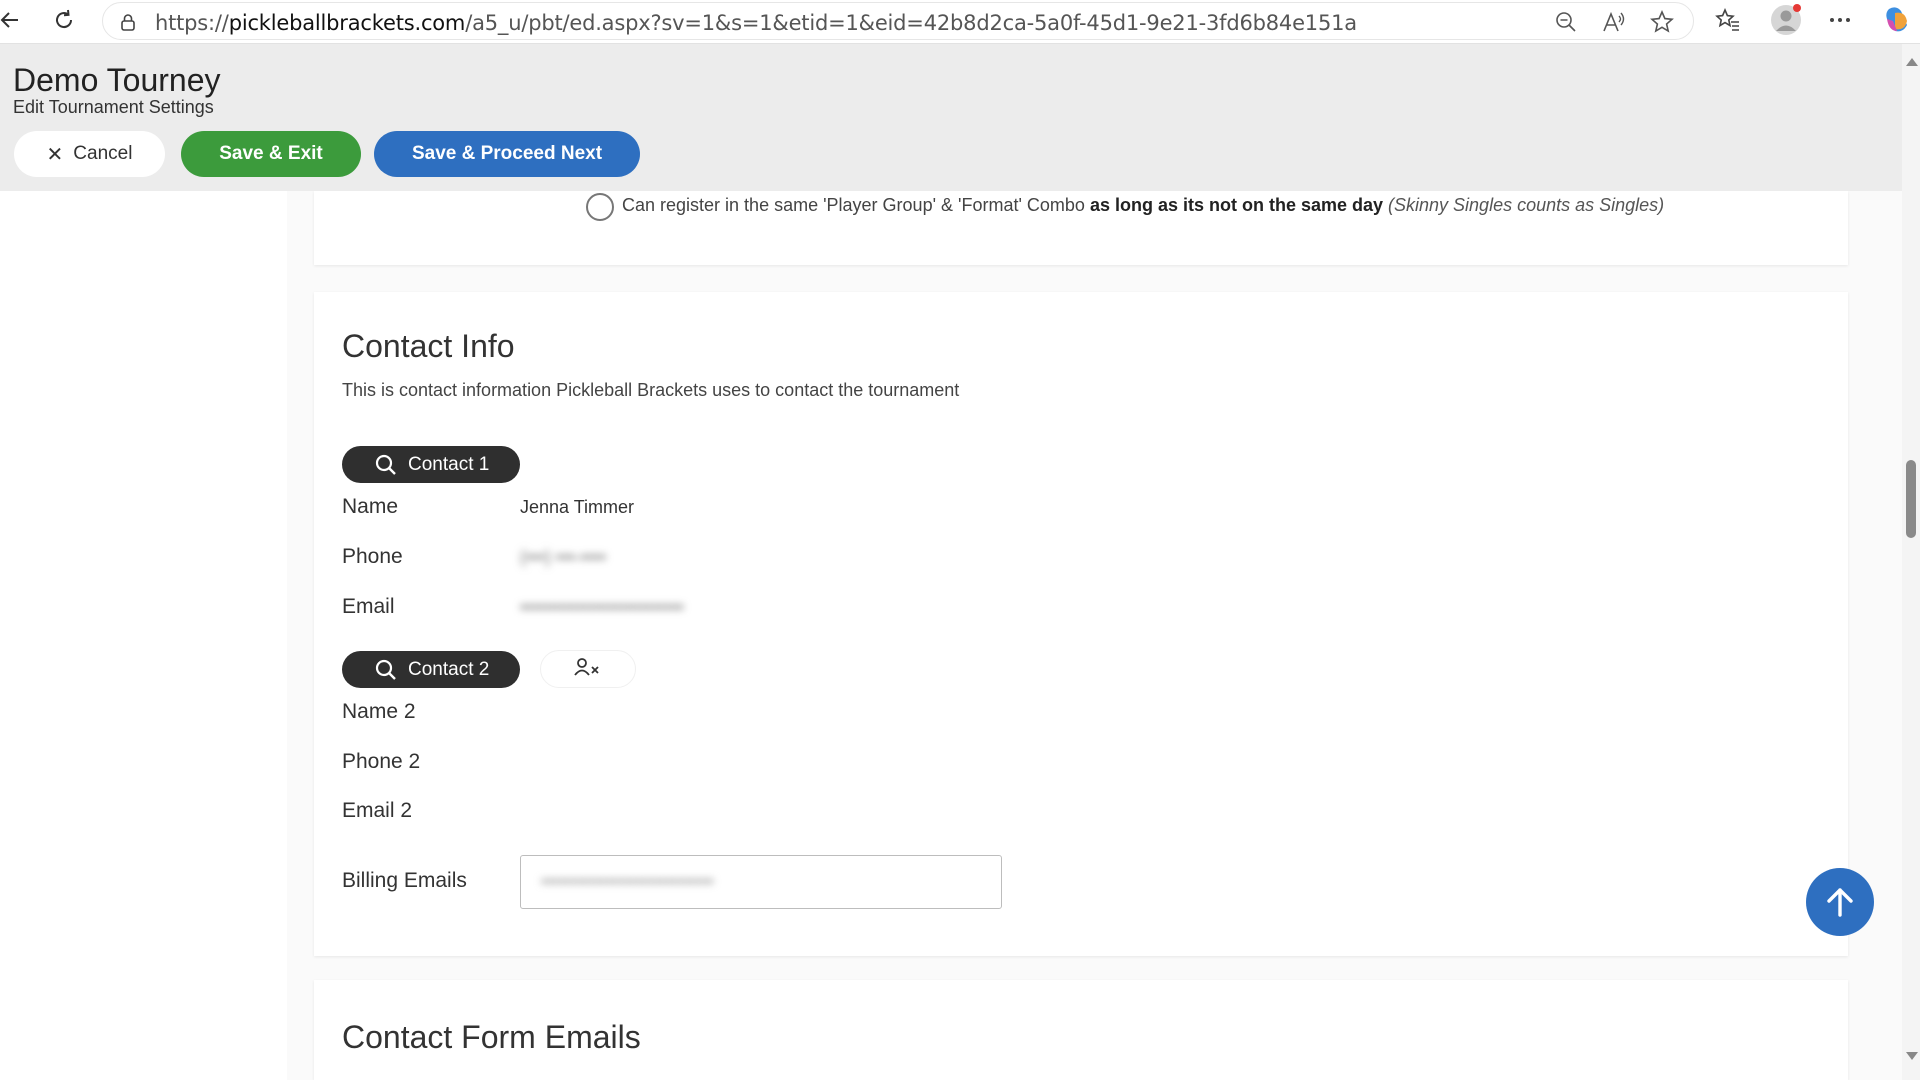 This screenshot has width=1920, height=1080. What do you see at coordinates (627, 881) in the screenshot?
I see `billing-emails-value: •••••••••••••••••••••••••••••` at bounding box center [627, 881].